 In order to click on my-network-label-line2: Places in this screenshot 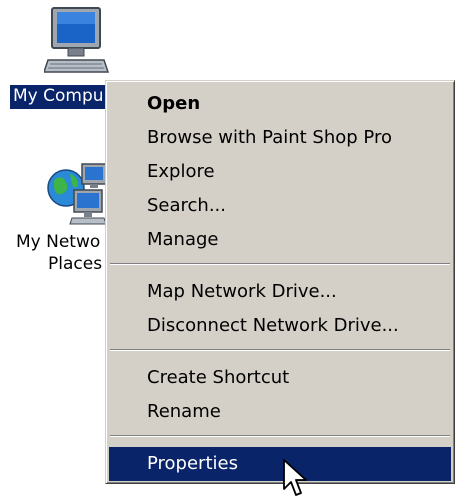, I will do `click(75, 264)`.